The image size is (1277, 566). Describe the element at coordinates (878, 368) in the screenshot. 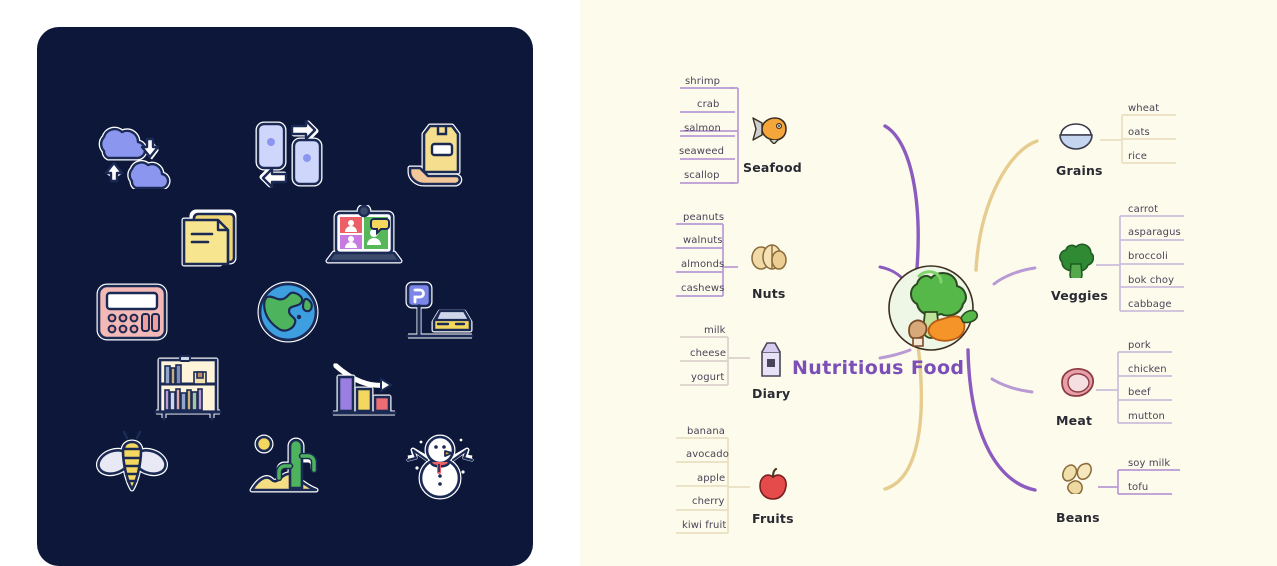

I see `center-node-title: Nutritious Food` at that location.